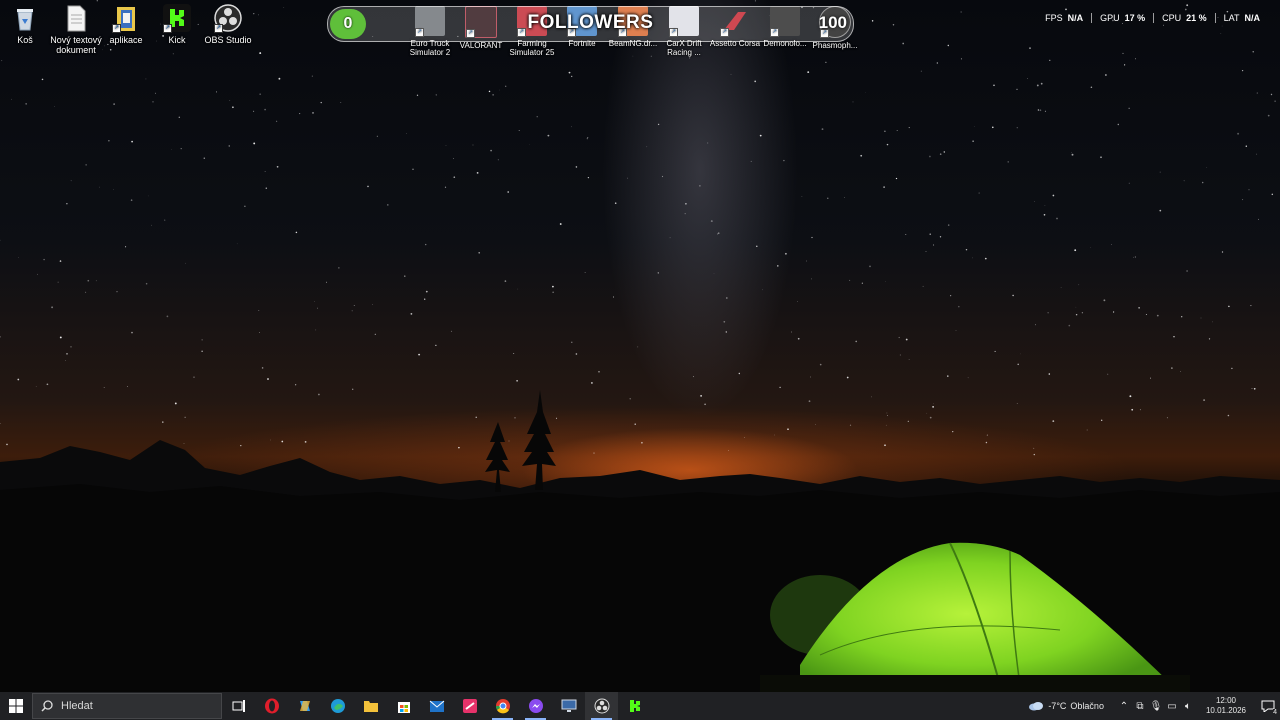 The height and width of the screenshot is (720, 1280). Describe the element at coordinates (127, 706) in the screenshot. I see `taskbar-search: Hledat` at that location.